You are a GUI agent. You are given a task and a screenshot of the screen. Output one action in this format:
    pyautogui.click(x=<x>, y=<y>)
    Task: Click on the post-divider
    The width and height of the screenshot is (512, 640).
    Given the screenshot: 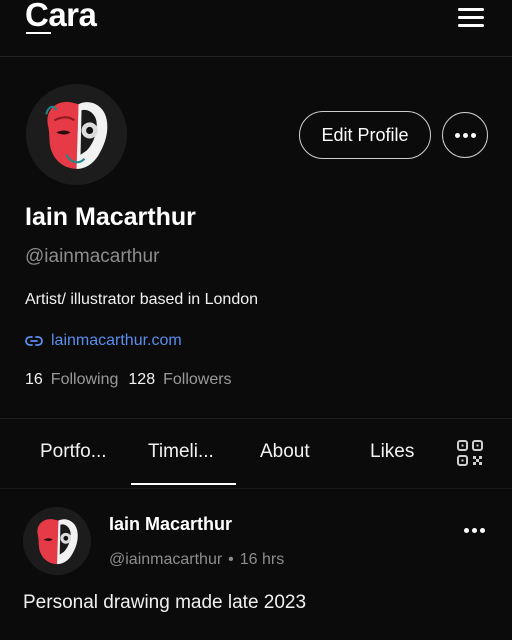 What is the action you would take?
    pyautogui.click(x=256, y=488)
    